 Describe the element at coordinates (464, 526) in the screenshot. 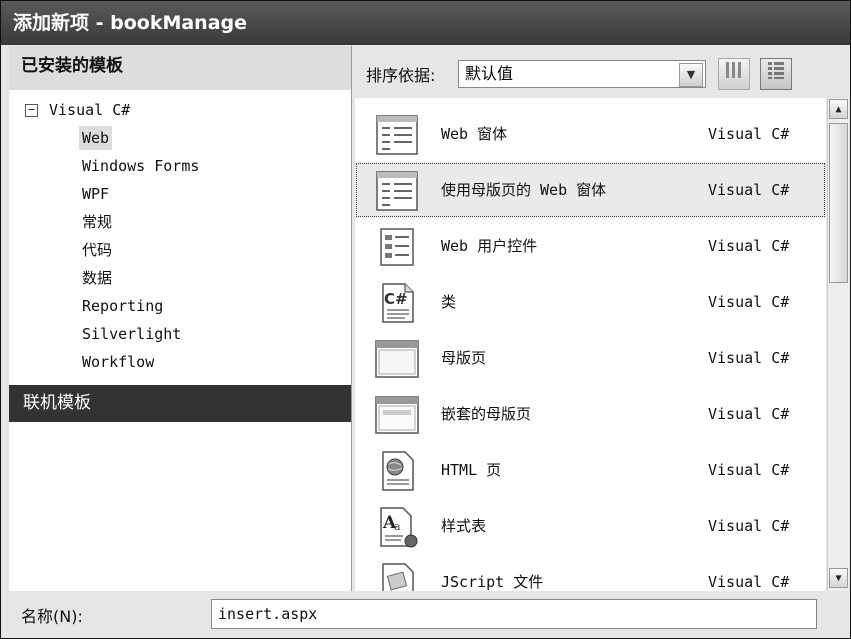

I see `template-name: 样式表` at that location.